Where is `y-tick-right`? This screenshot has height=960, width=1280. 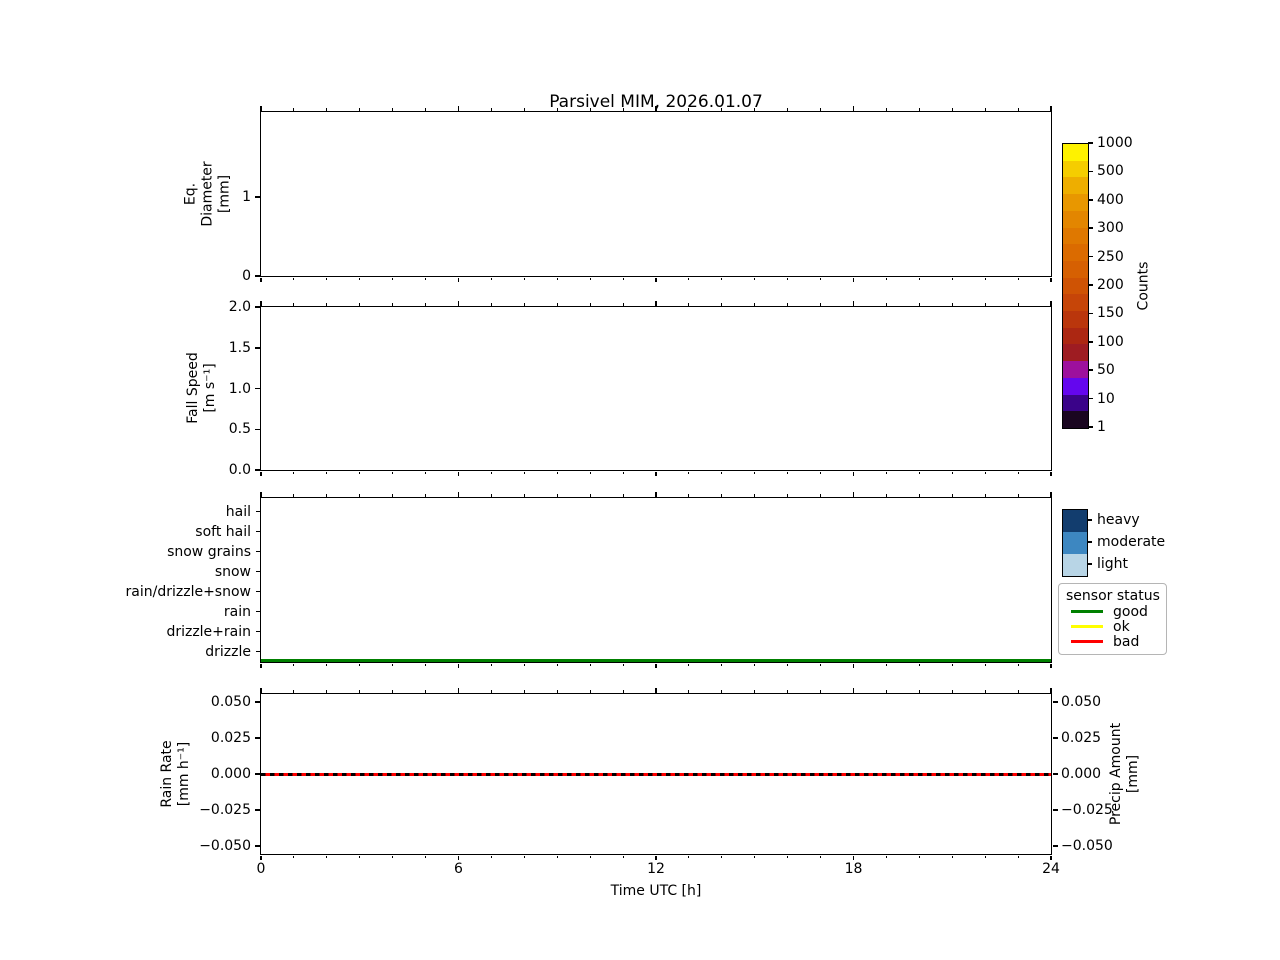
y-tick-right is located at coordinates (1055, 738).